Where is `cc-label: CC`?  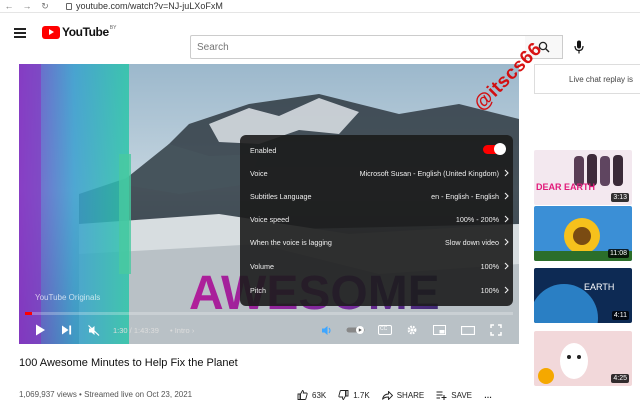
cc-label: CC is located at coordinates (384, 329).